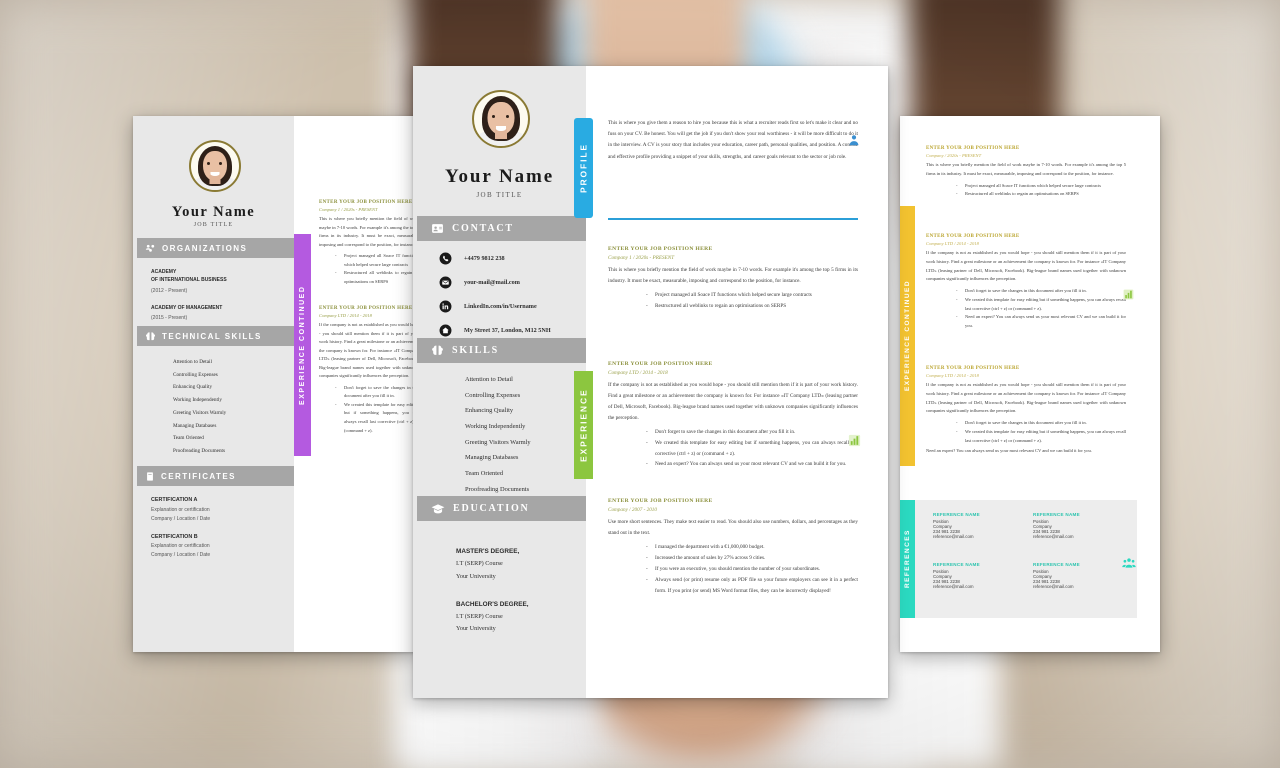 Image resolution: width=1280 pixels, height=768 pixels. Describe the element at coordinates (484, 258) in the screenshot. I see `contact-phone-text: +4479 9812 238` at that location.